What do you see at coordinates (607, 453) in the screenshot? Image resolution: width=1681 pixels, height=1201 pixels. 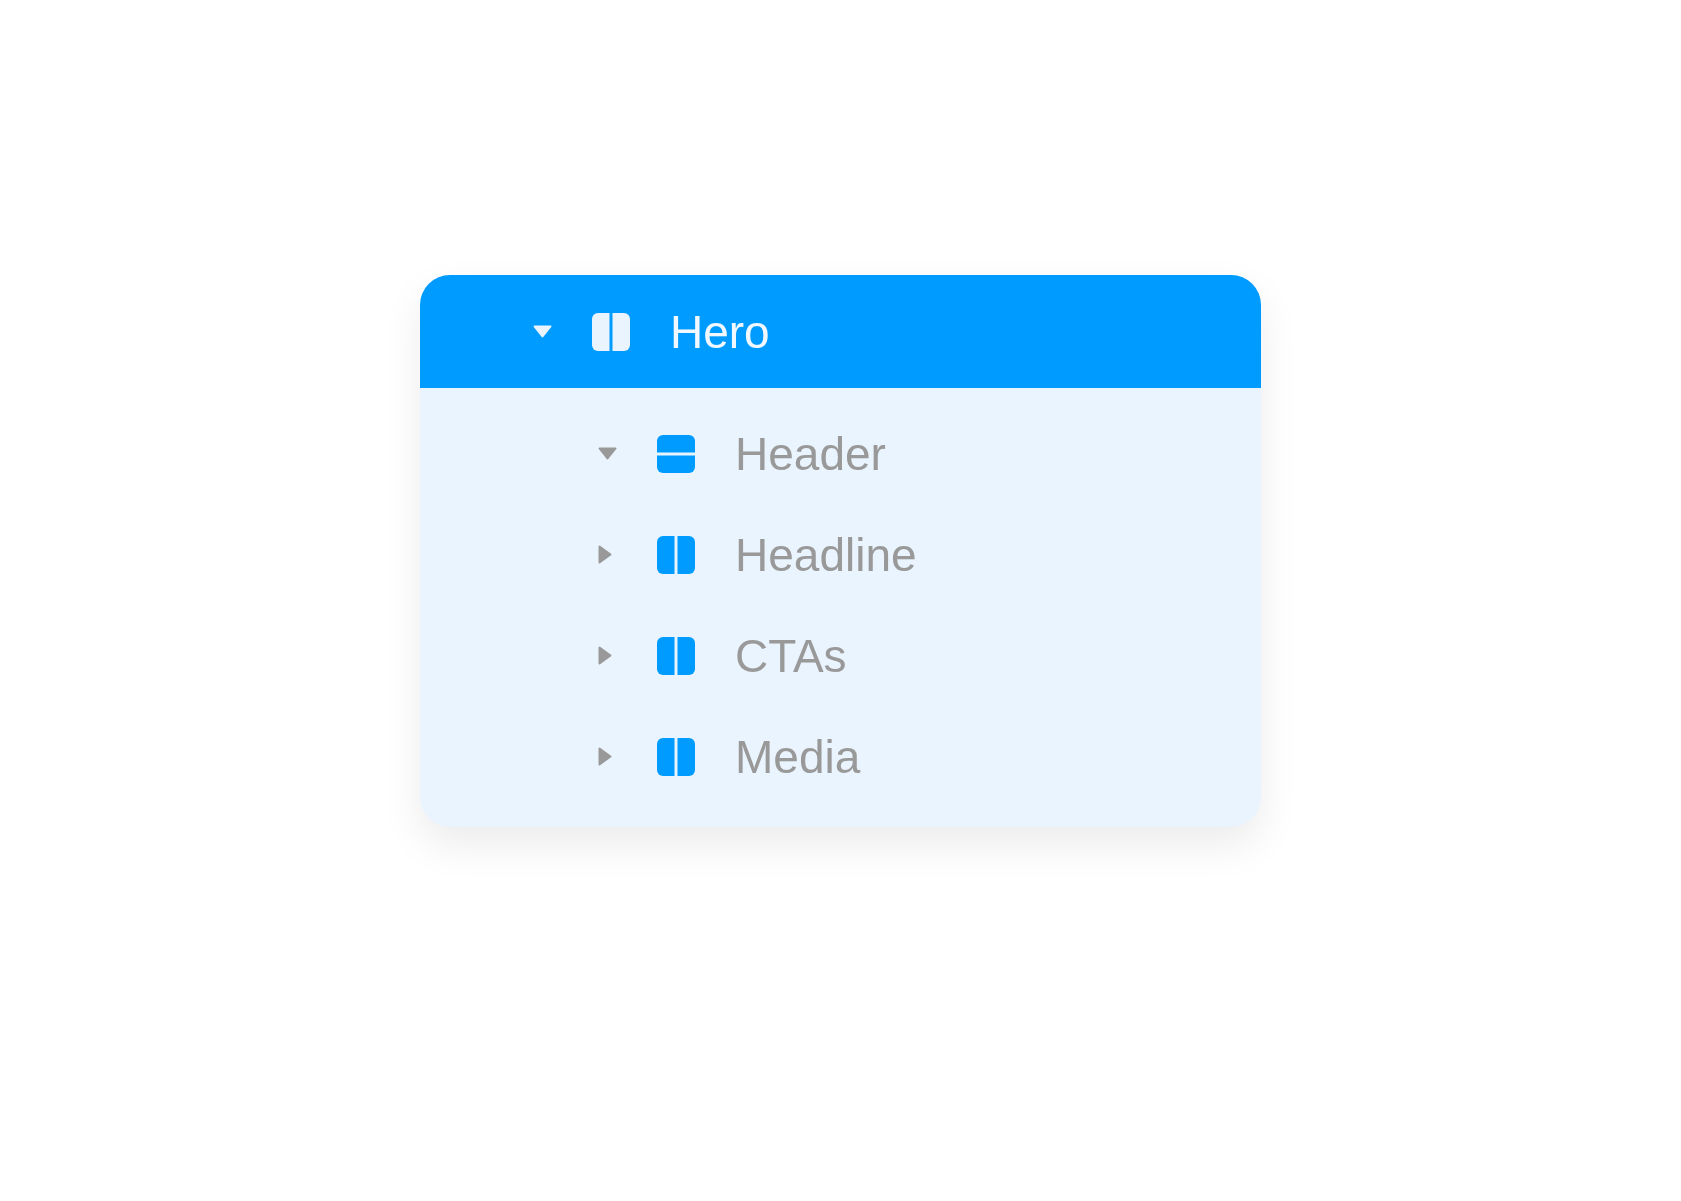 I see `caret-down-icon` at bounding box center [607, 453].